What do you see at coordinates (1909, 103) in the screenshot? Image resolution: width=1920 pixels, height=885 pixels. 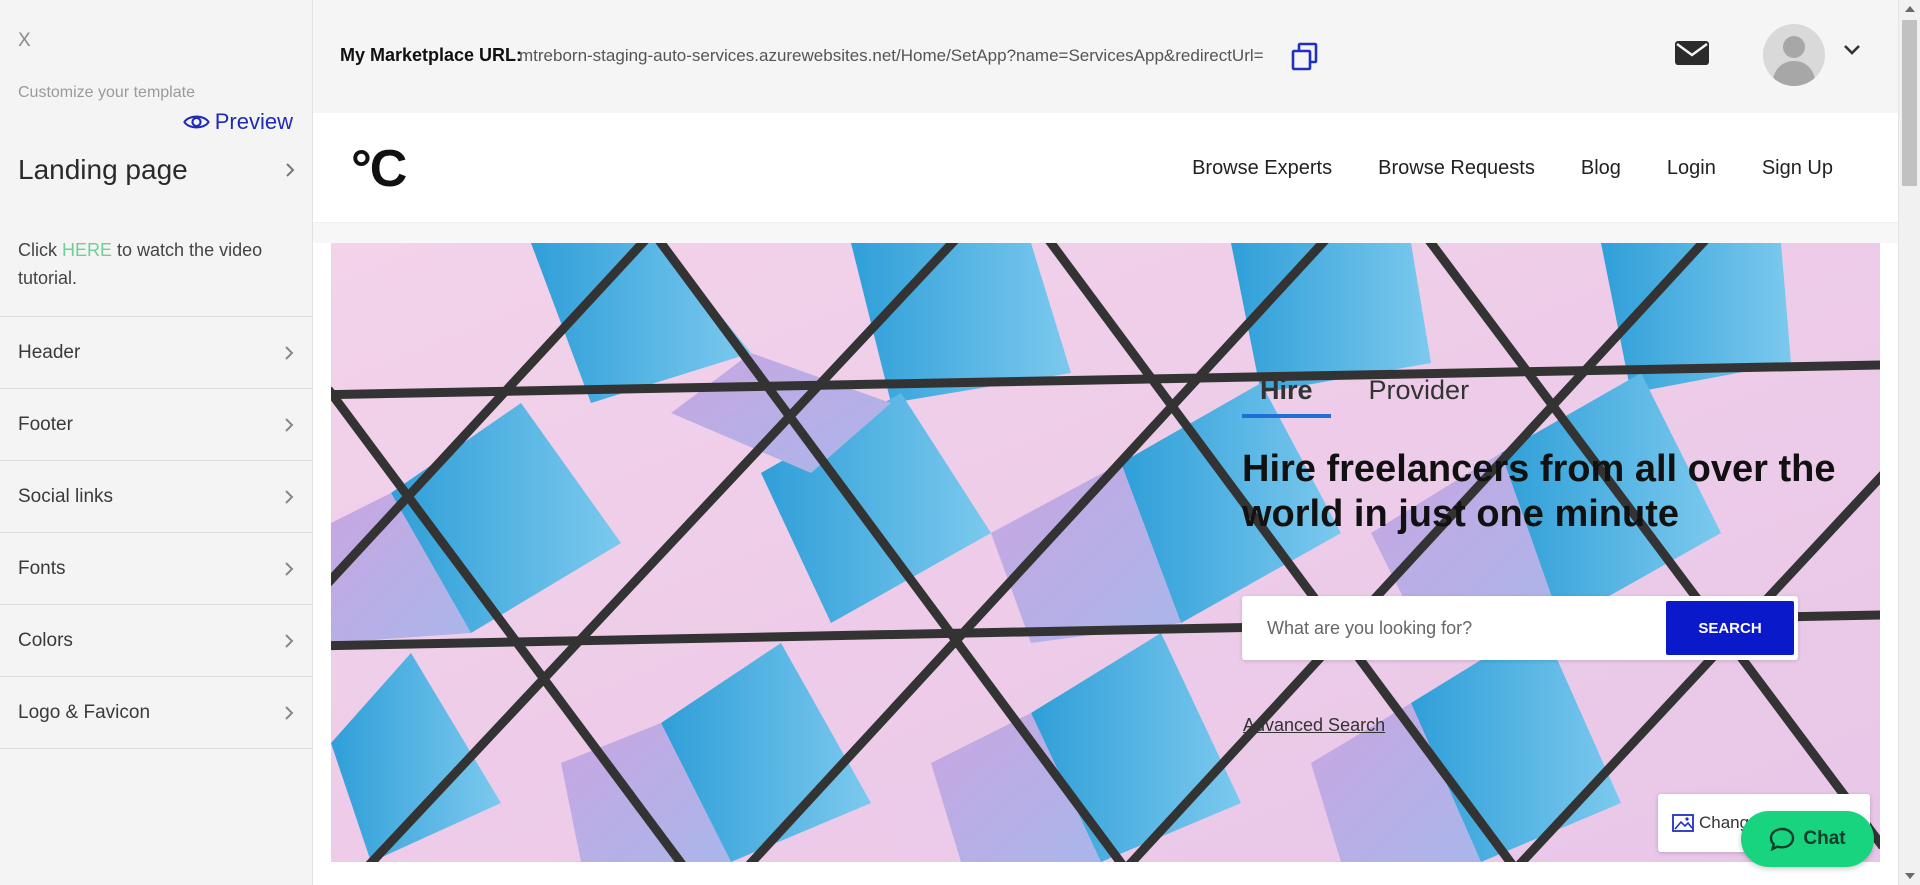 I see `scroll-thumb` at bounding box center [1909, 103].